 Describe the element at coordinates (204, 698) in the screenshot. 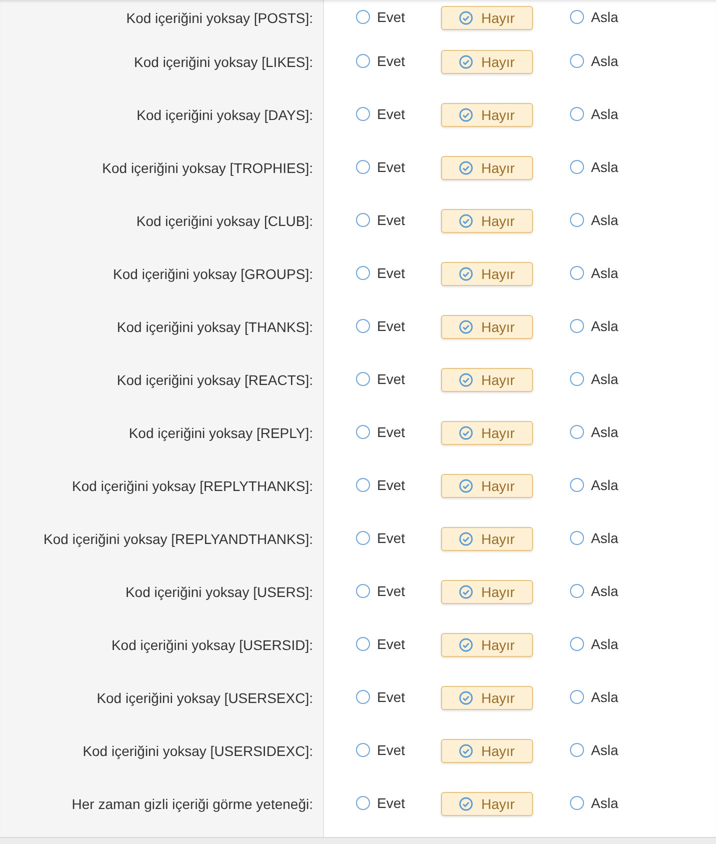

I see `setting-label: Kod içeriğini yoksay [USERSEXC]:` at that location.